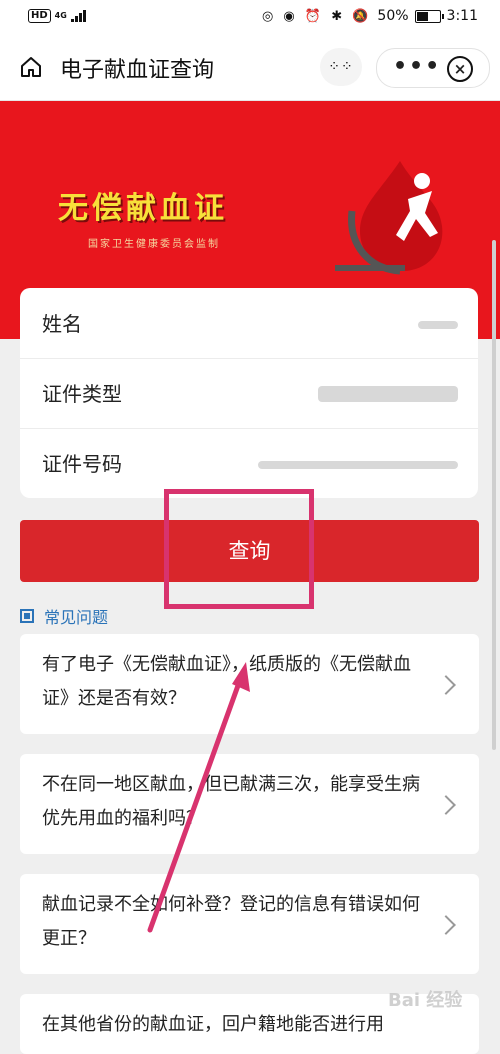 The width and height of the screenshot is (500, 1054). I want to click on faq-item: 有了电子《无偿献血证》，纸质版的《无偿献血证》还是否有效？, so click(249, 684).